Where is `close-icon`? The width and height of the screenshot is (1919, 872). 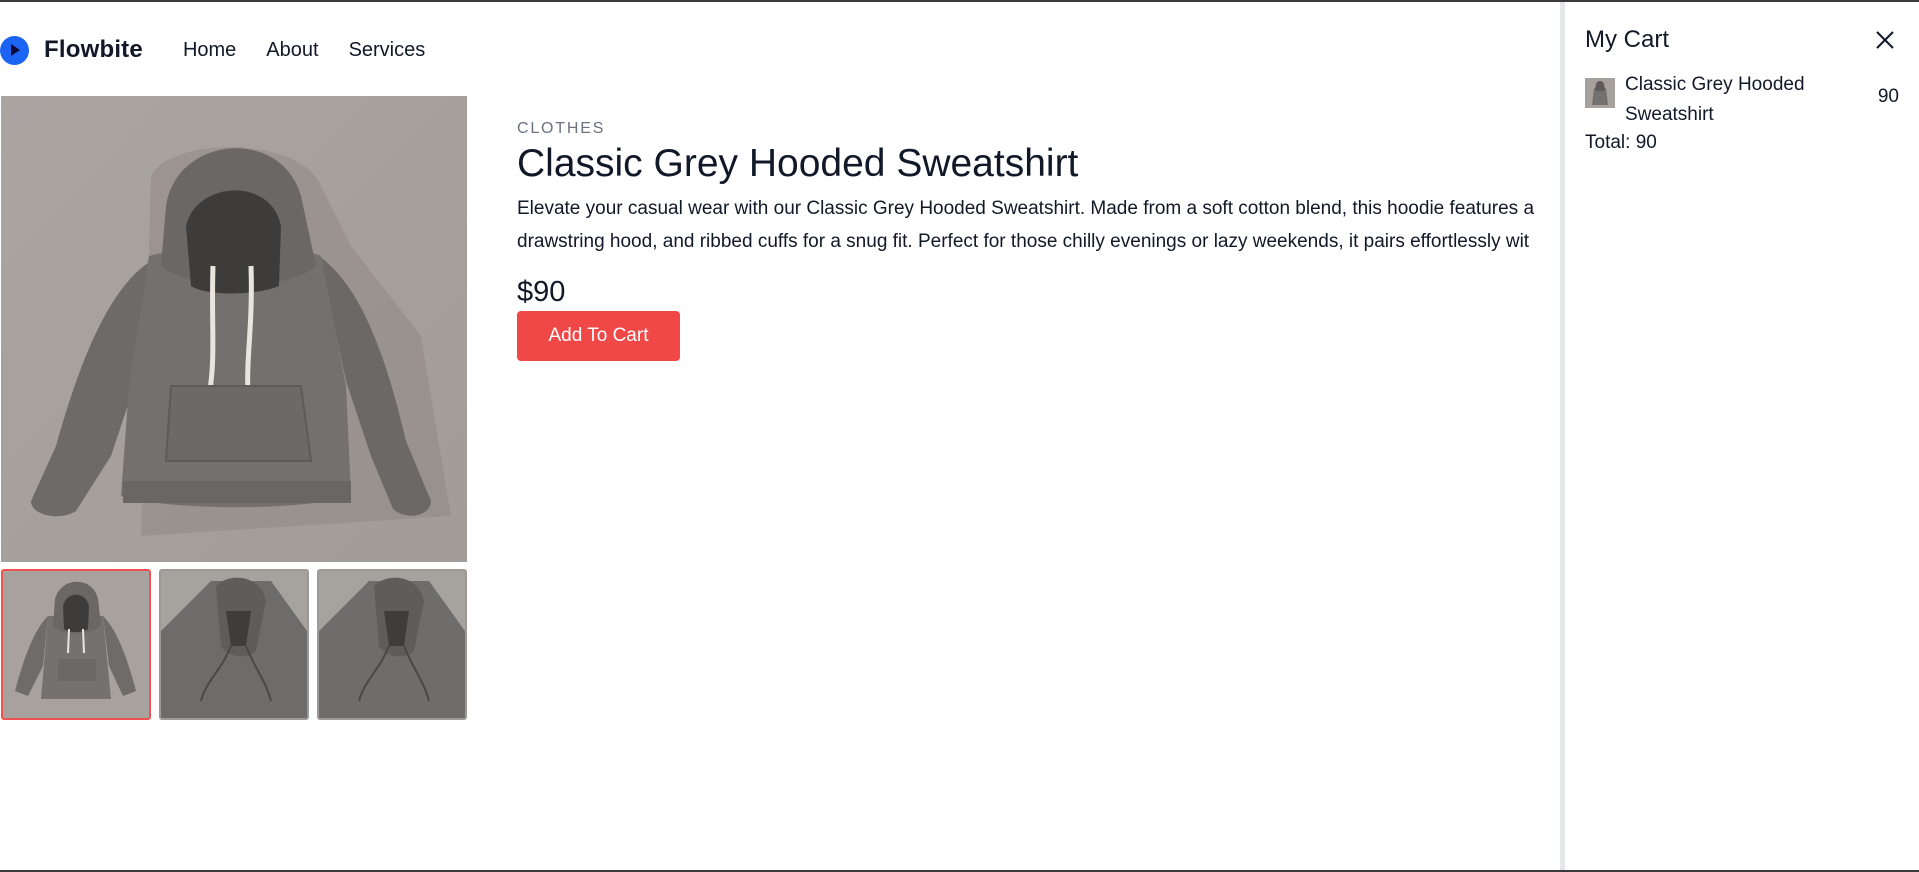
close-icon is located at coordinates (1885, 40).